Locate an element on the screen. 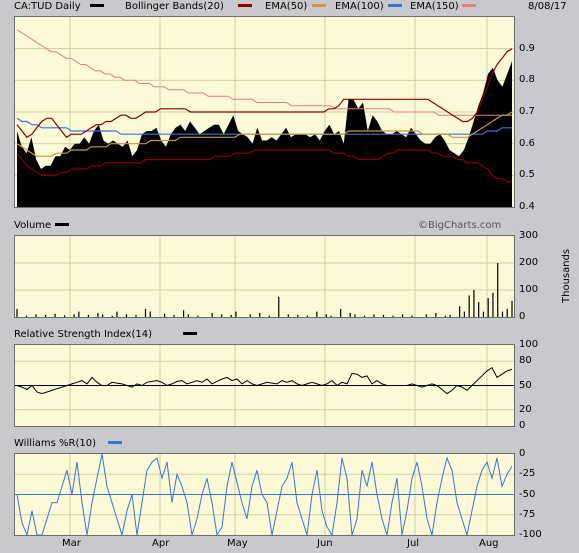 The image size is (579, 553). legend-ema100-swatch is located at coordinates (395, 5).